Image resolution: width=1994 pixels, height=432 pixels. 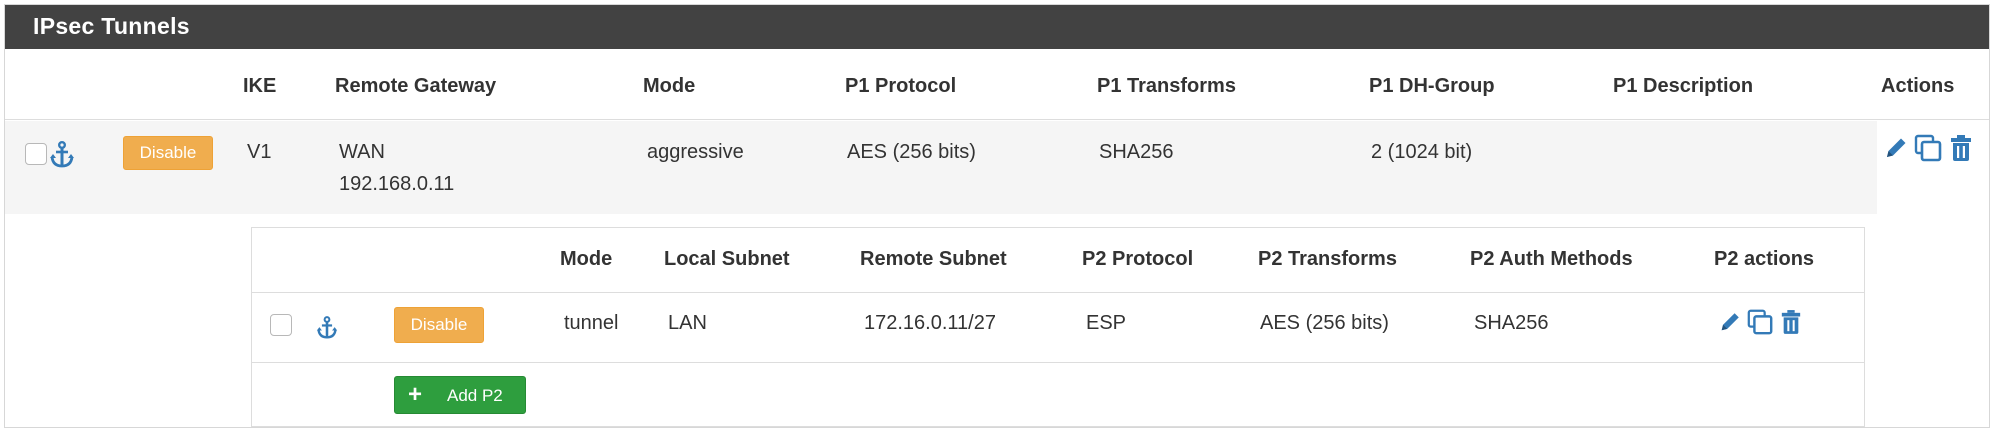 What do you see at coordinates (1432, 86) in the screenshot?
I see `p1-header-p1-dh-group: P1 DH-Group` at bounding box center [1432, 86].